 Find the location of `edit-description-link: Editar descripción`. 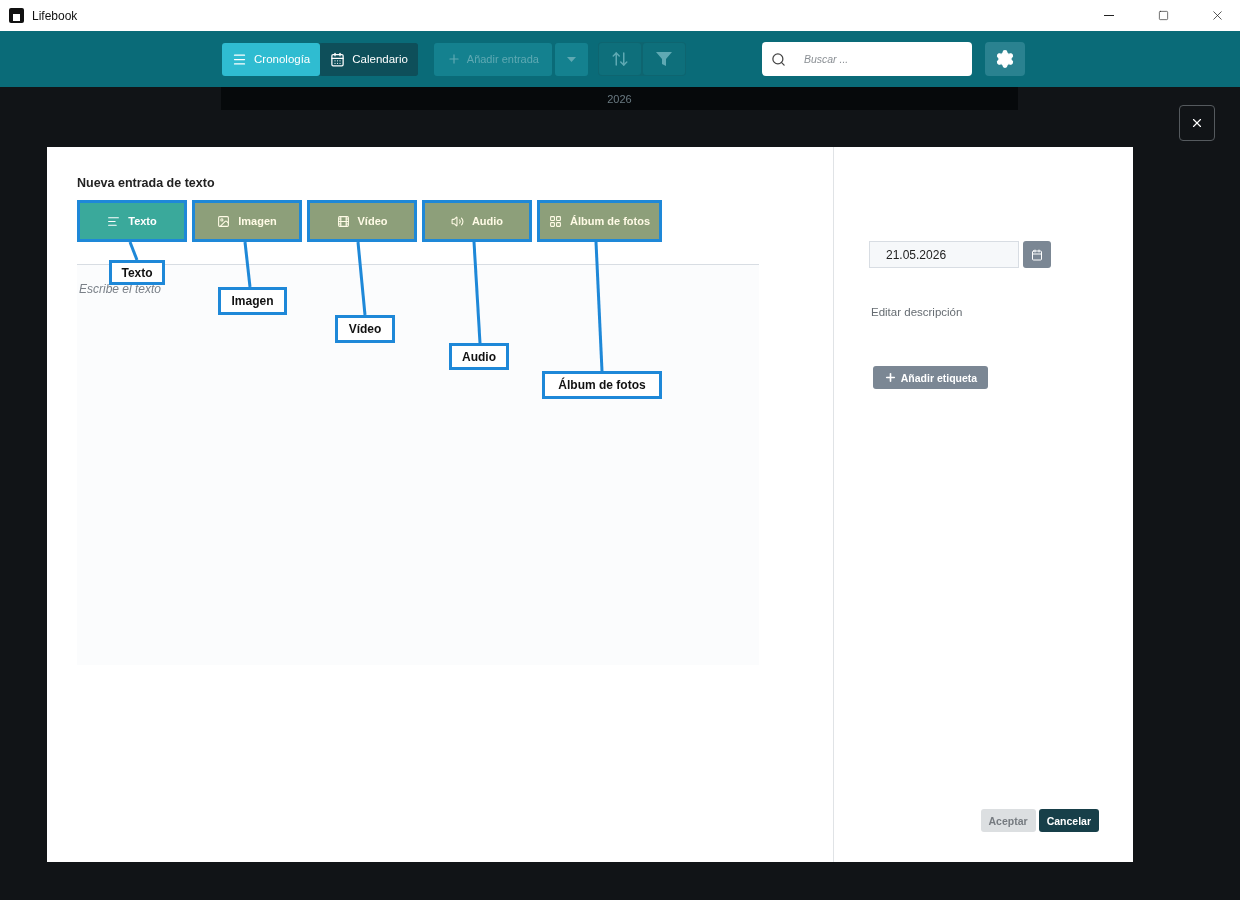

edit-description-link: Editar descripción is located at coordinates (1002, 312).